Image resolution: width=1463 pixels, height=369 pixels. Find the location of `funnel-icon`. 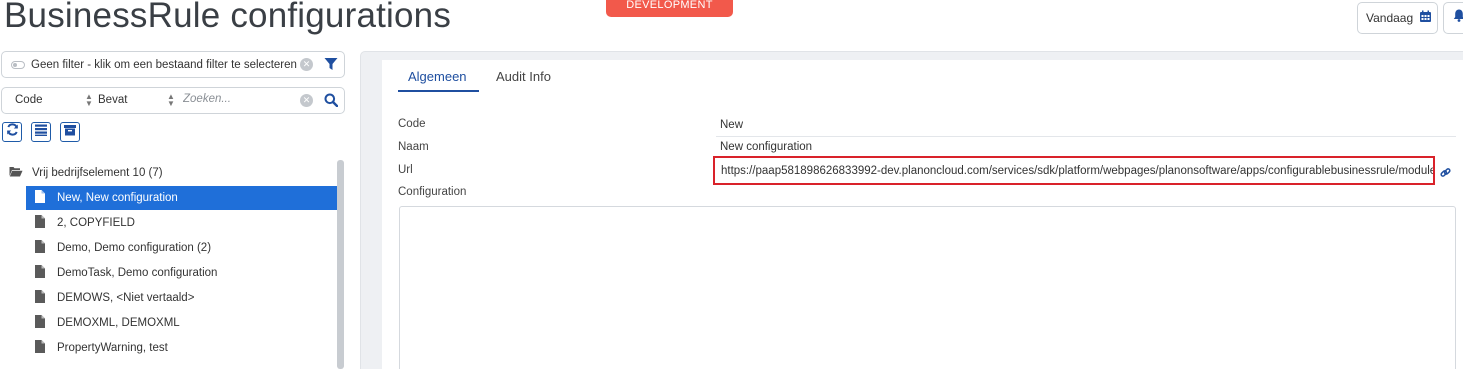

funnel-icon is located at coordinates (331, 65).